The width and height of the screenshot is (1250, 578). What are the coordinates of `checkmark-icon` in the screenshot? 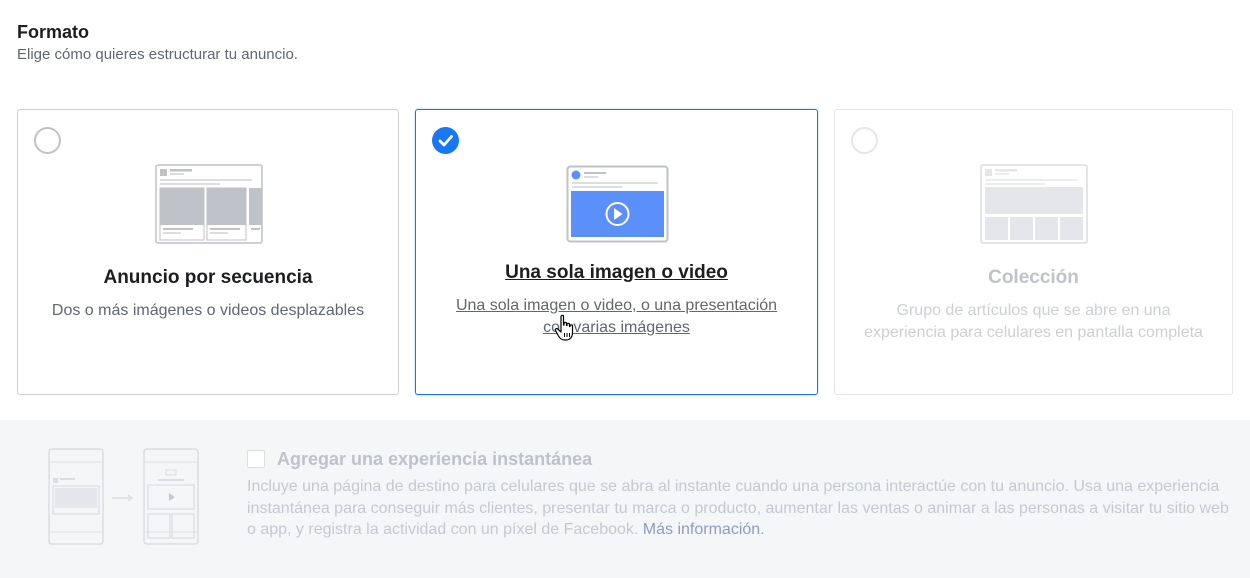 It's located at (445, 141).